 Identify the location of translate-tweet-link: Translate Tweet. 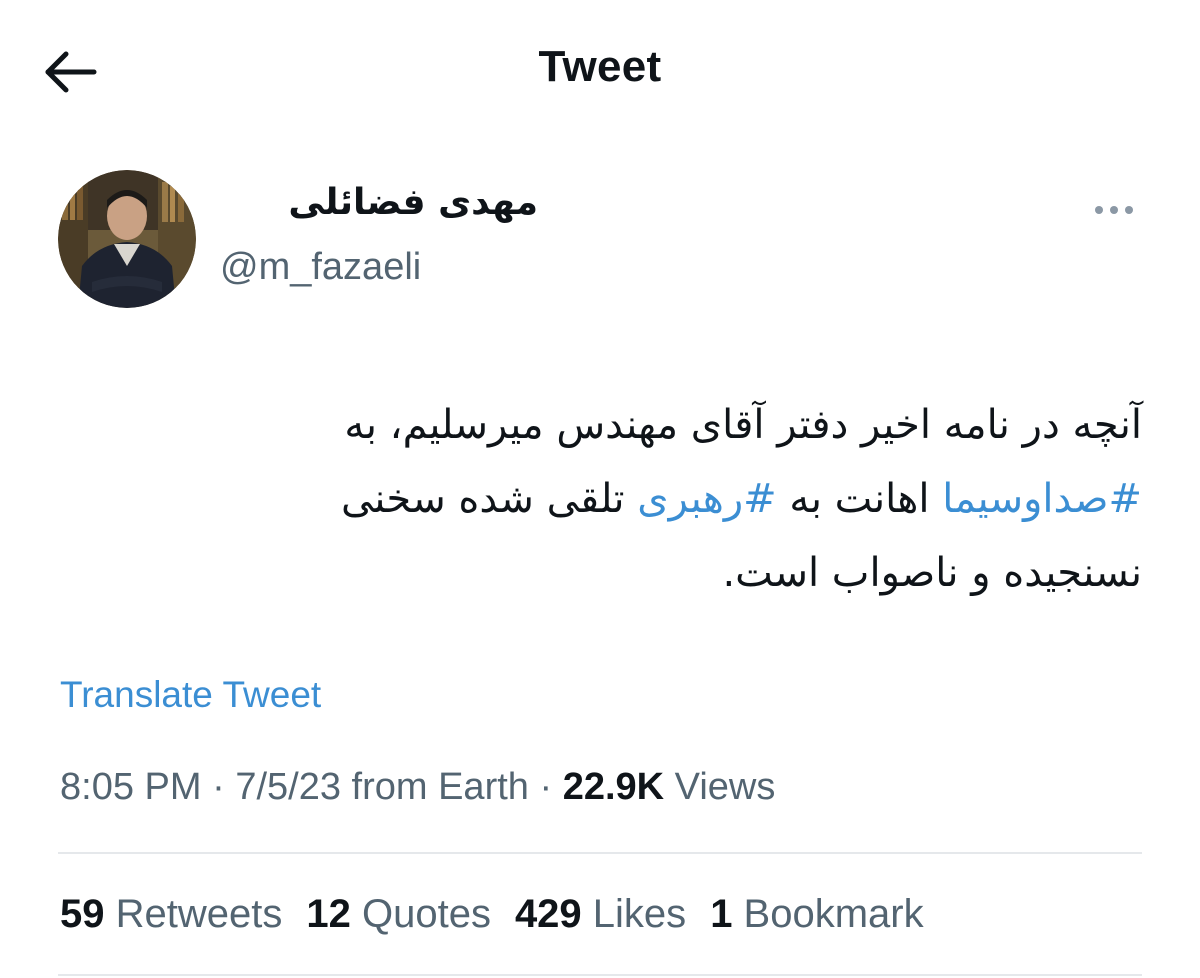
(190, 695).